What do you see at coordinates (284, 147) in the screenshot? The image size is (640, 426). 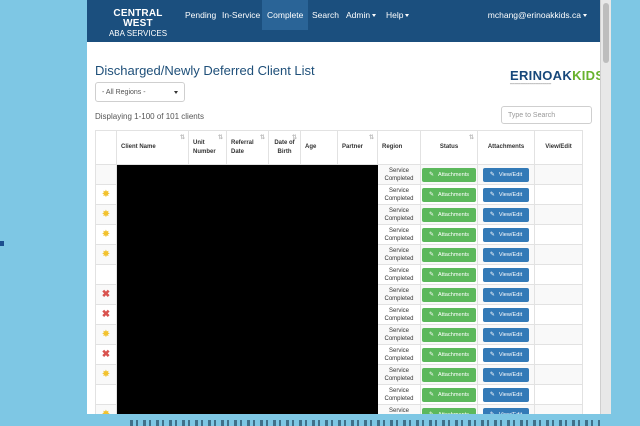 I see `header-dob: Date of Birth ⇅` at bounding box center [284, 147].